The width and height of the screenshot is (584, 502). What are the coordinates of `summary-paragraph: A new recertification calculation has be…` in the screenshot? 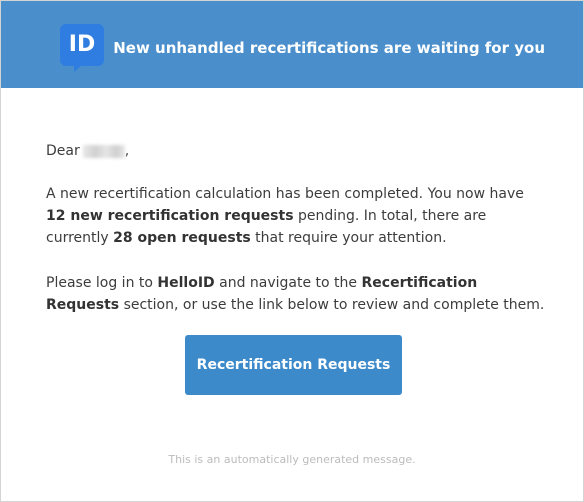 It's located at (296, 216).